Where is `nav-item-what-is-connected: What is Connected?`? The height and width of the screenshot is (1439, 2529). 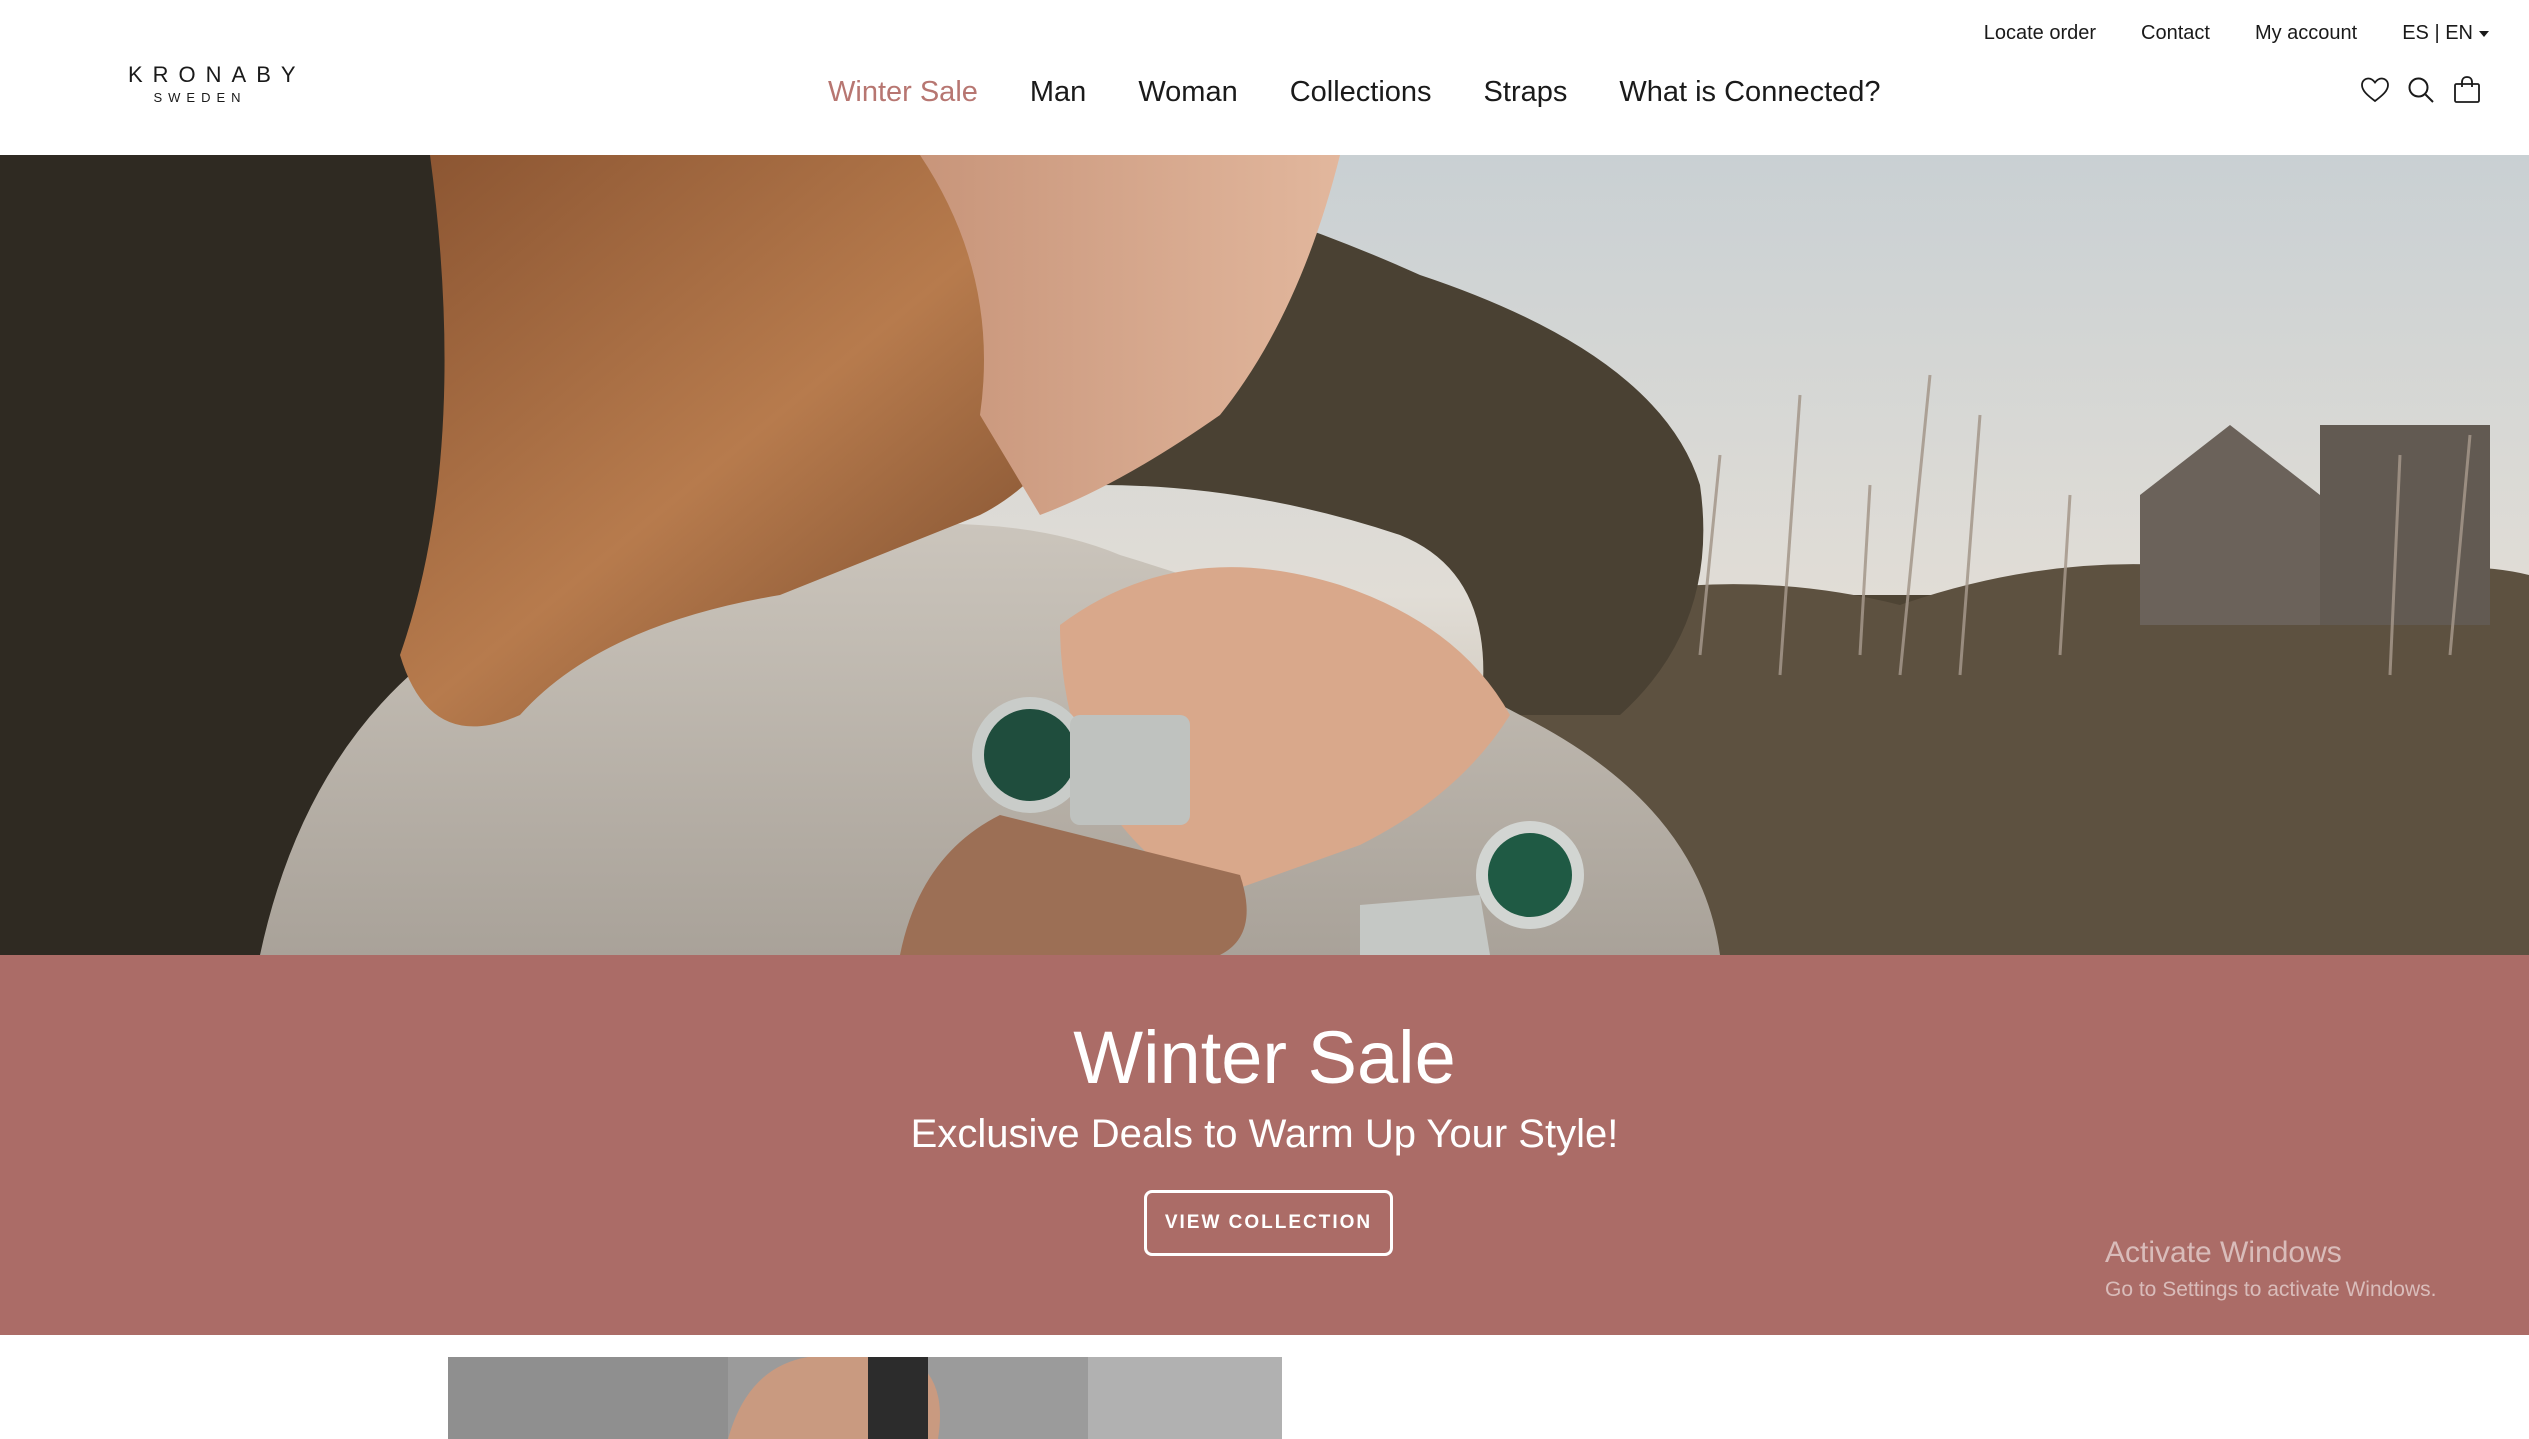 nav-item-what-is-connected: What is Connected? is located at coordinates (1749, 92).